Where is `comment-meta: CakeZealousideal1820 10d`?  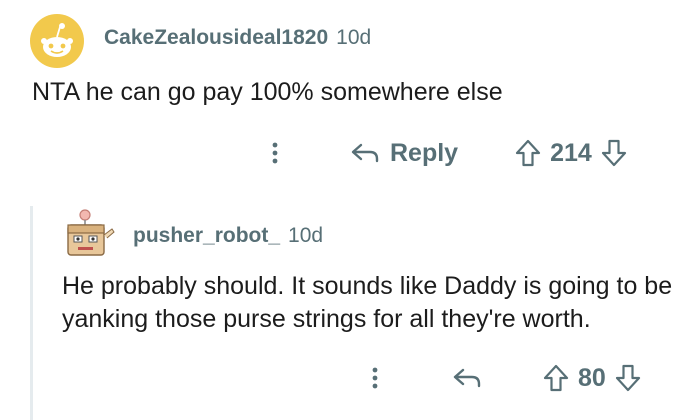
comment-meta: CakeZealousideal1820 10d is located at coordinates (237, 38).